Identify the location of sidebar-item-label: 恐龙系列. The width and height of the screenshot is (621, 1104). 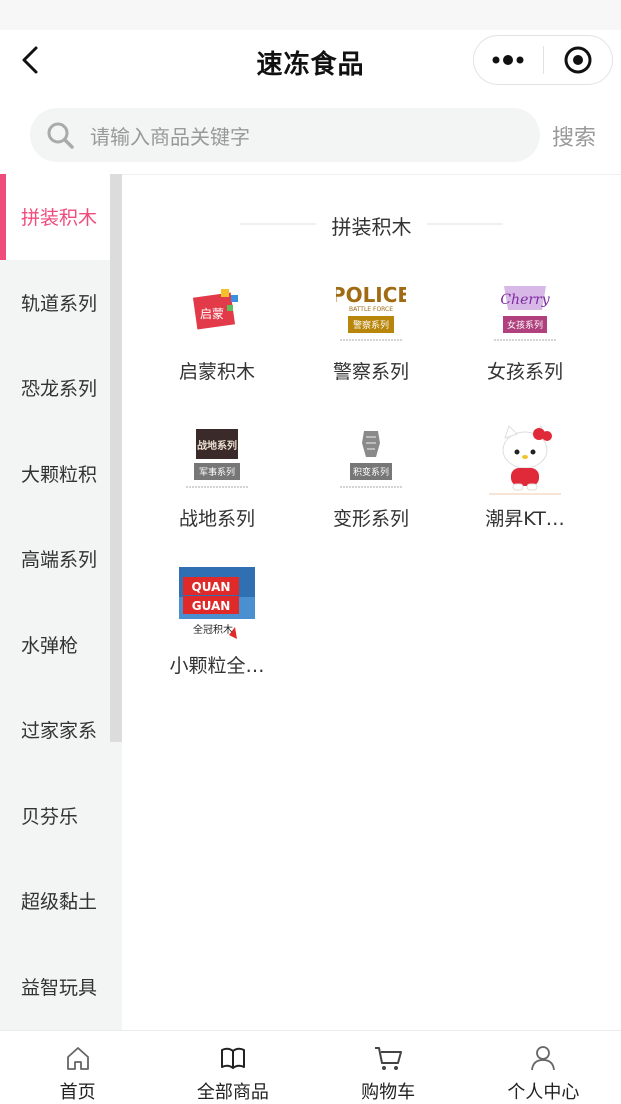
(59, 389).